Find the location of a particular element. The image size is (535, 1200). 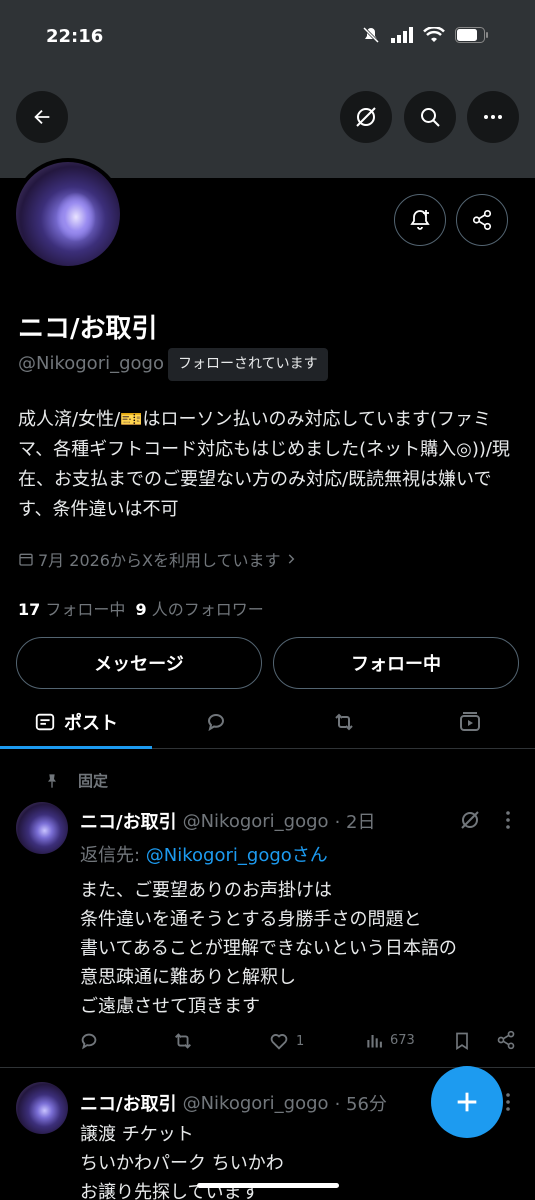

profile-avatar is located at coordinates (68, 214).